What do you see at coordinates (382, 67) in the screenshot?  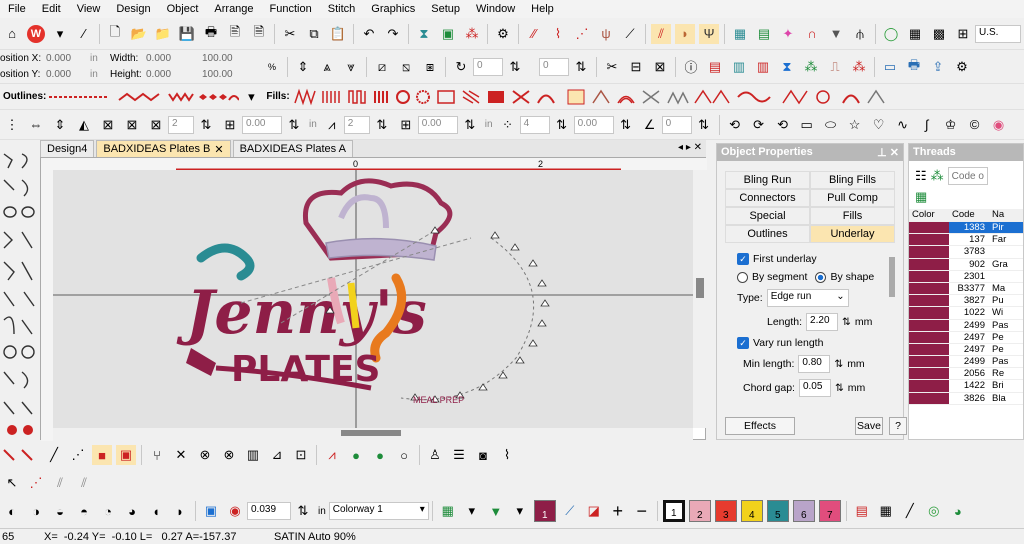 I see `skew-icon: ⧄` at bounding box center [382, 67].